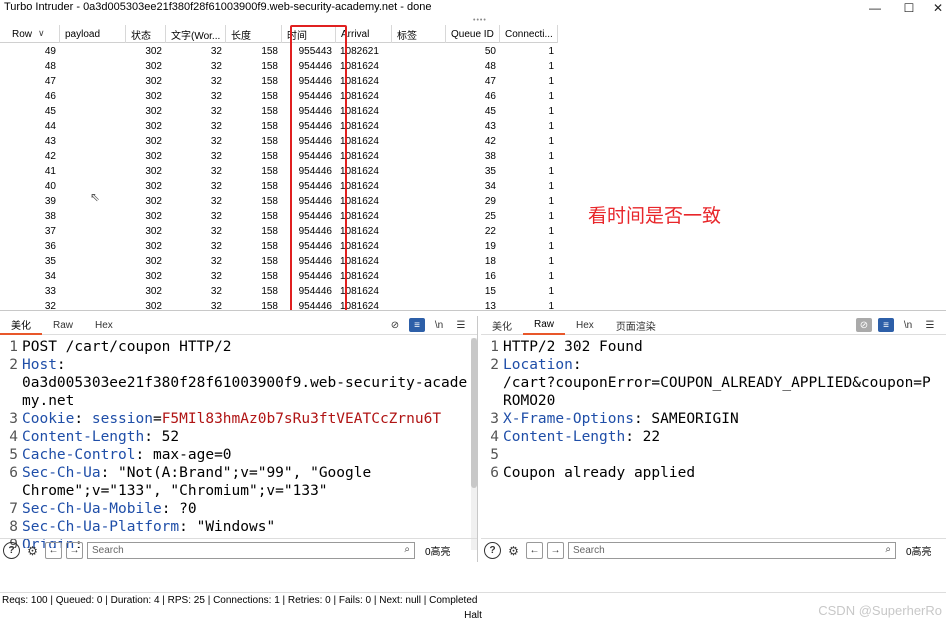 This screenshot has height=626, width=946. Describe the element at coordinates (279, 51) in the screenshot. I see `table-row: 49 302 32 158 955443 1082621 50 1` at that location.